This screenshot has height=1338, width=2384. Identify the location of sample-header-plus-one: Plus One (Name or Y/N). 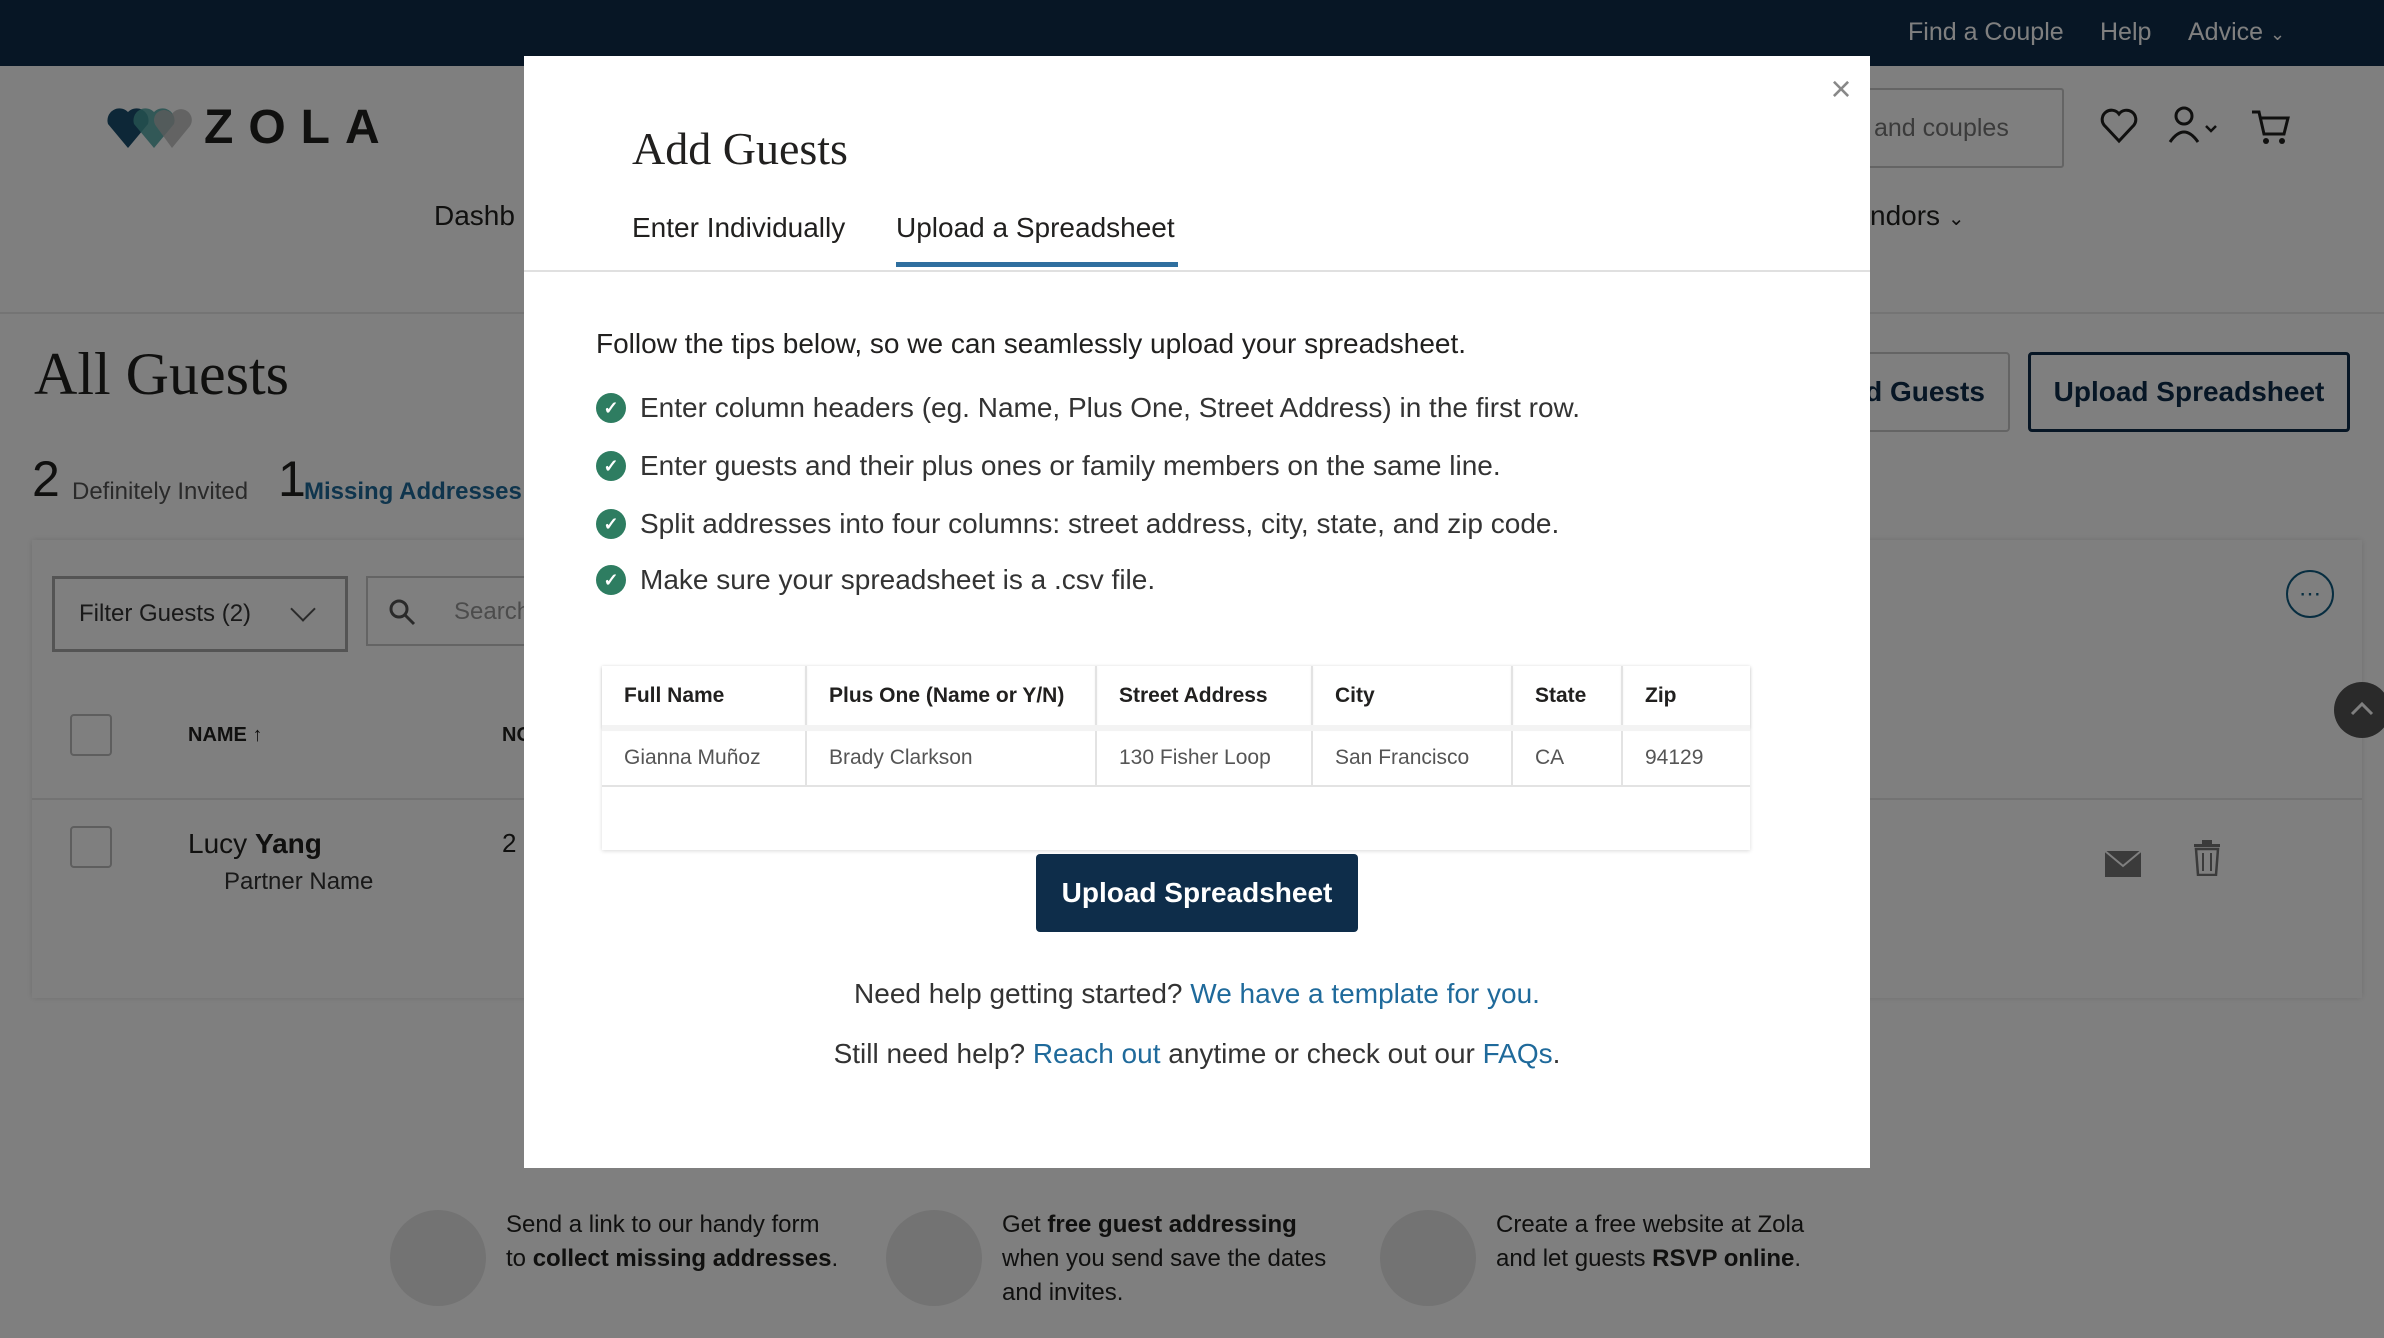
(951, 697).